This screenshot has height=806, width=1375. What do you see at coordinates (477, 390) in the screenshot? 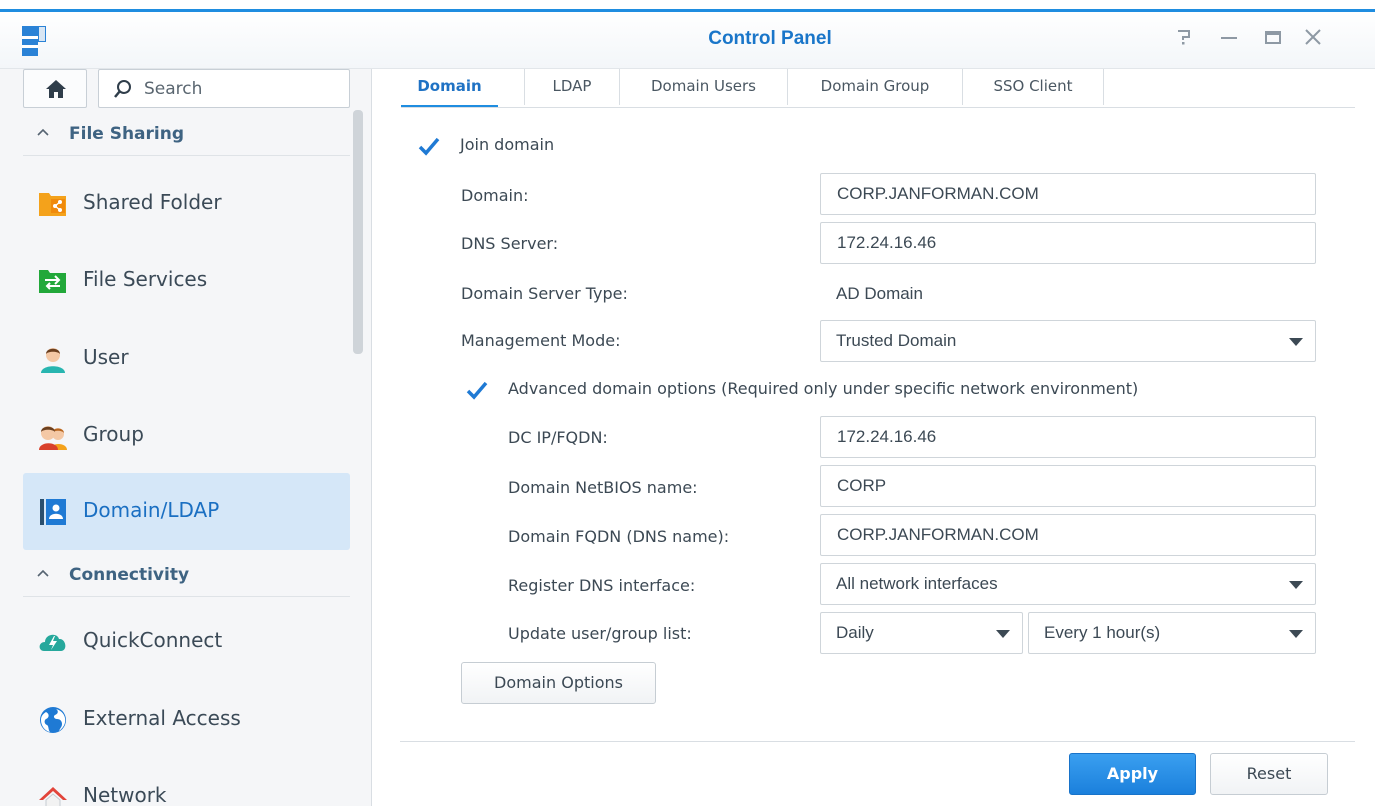
I see `advanced-options-checkbox` at bounding box center [477, 390].